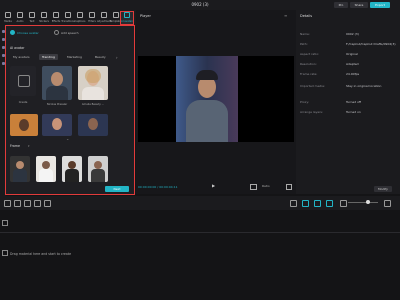 Image resolution: width=400 pixels, height=300 pixels. Describe the element at coordinates (285, 15) in the screenshot. I see `player-menu-icon: ≡` at that location.